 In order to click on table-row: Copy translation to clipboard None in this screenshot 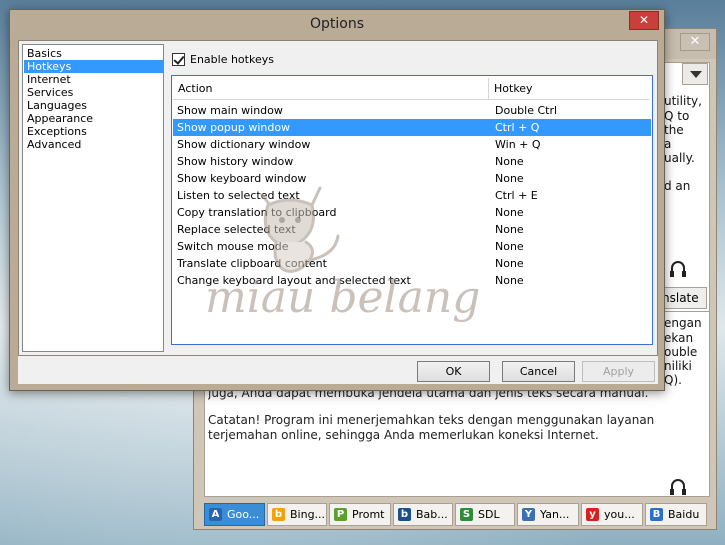, I will do `click(412, 212)`.